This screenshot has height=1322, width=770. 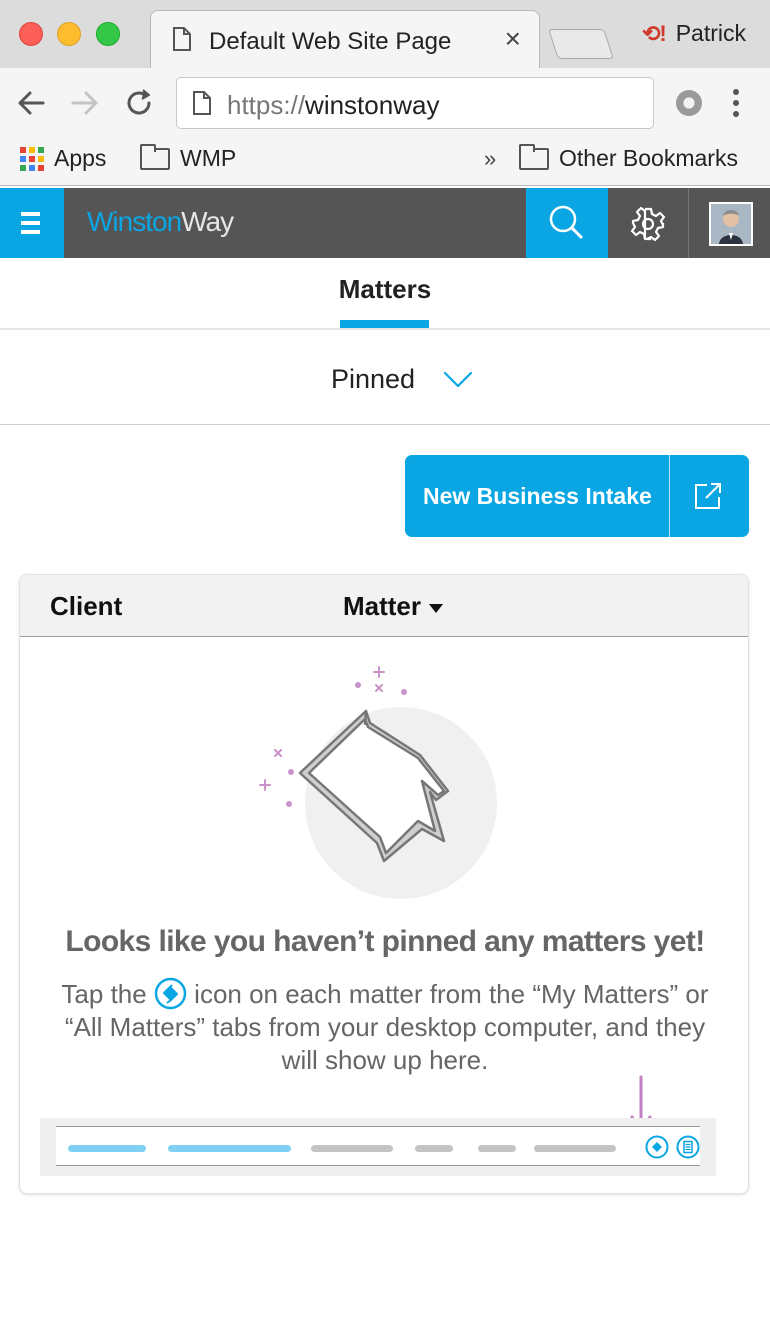 I want to click on column-matter-label: Matter, so click(x=382, y=606).